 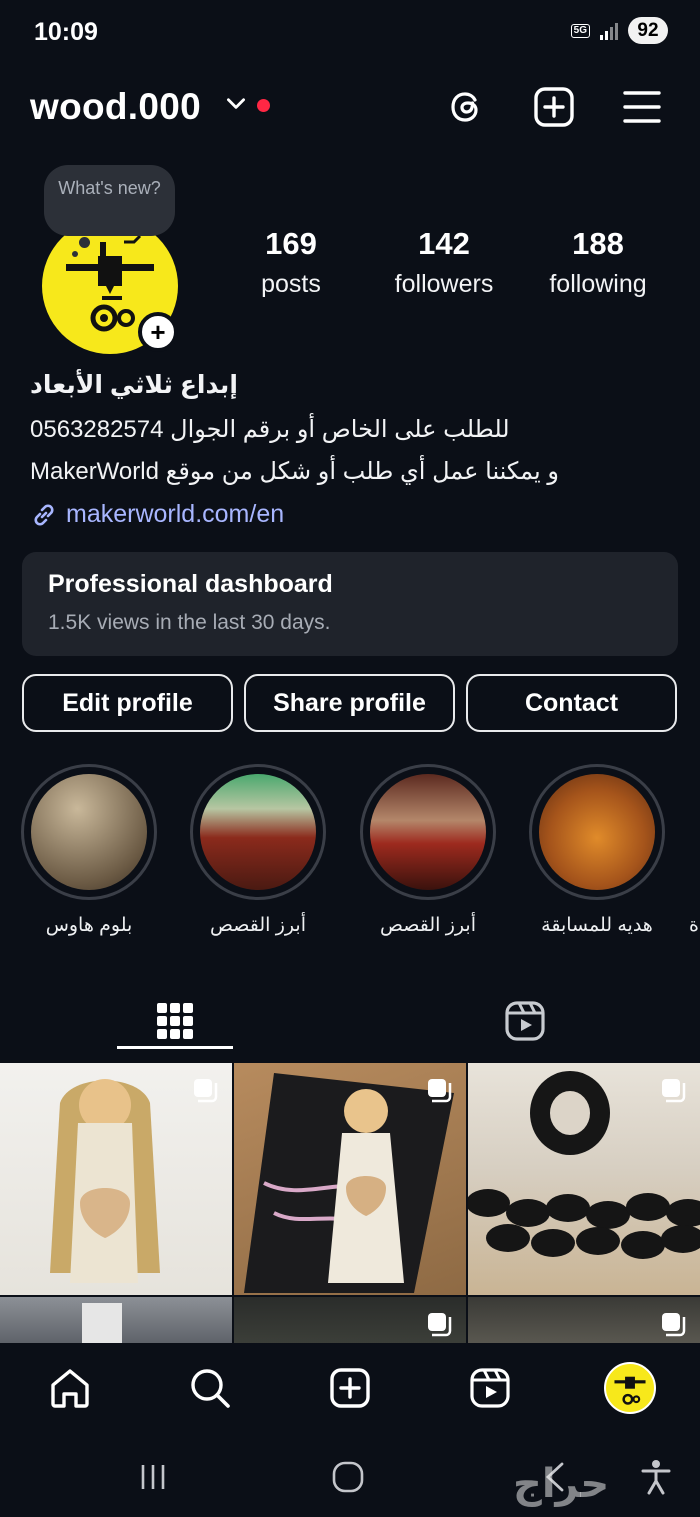 What do you see at coordinates (66, 32) in the screenshot?
I see `status-time: 10:09` at bounding box center [66, 32].